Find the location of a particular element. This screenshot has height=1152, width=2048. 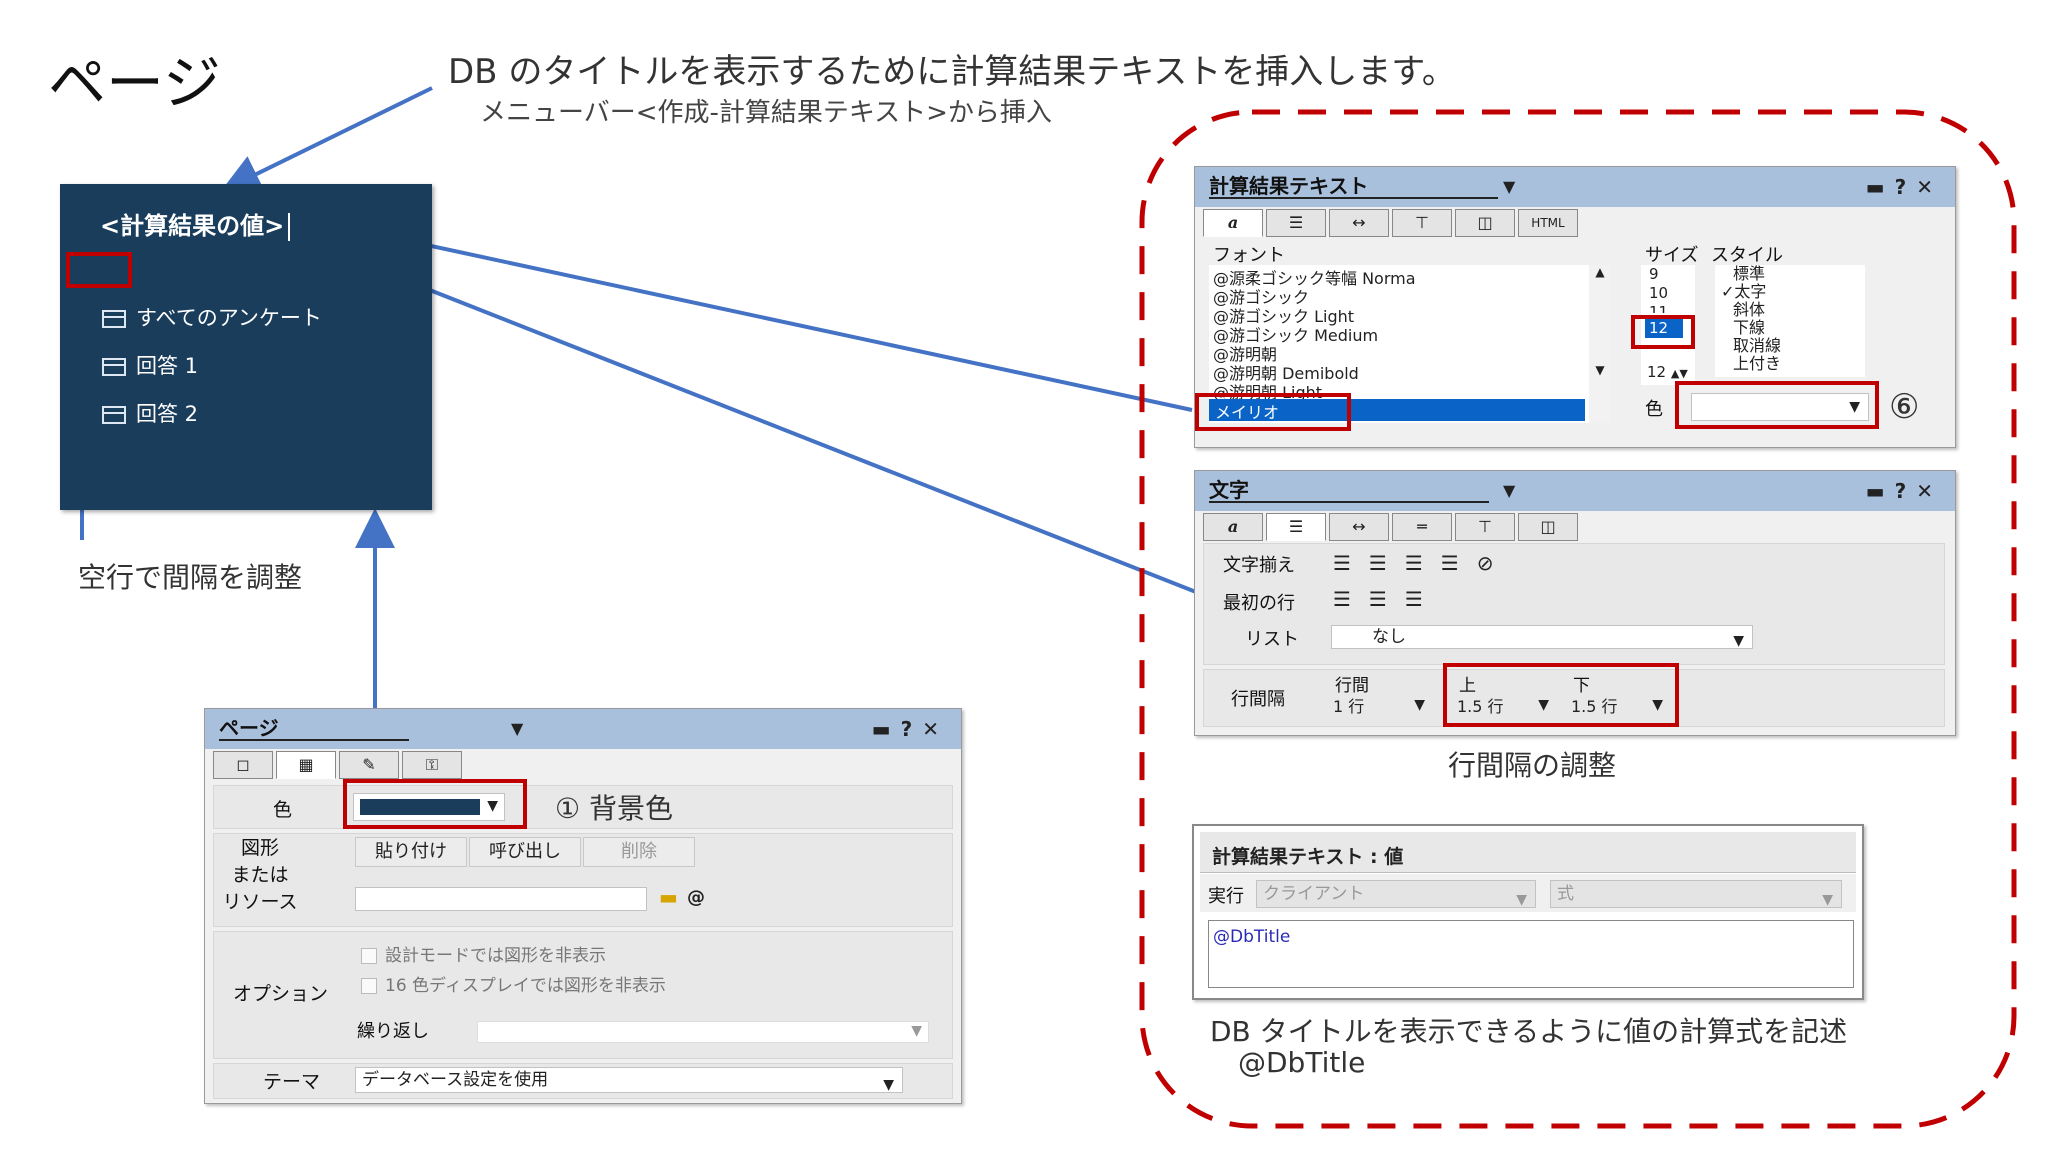

align-buttons: ☰☰☰☰⊘ is located at coordinates (1422, 563).